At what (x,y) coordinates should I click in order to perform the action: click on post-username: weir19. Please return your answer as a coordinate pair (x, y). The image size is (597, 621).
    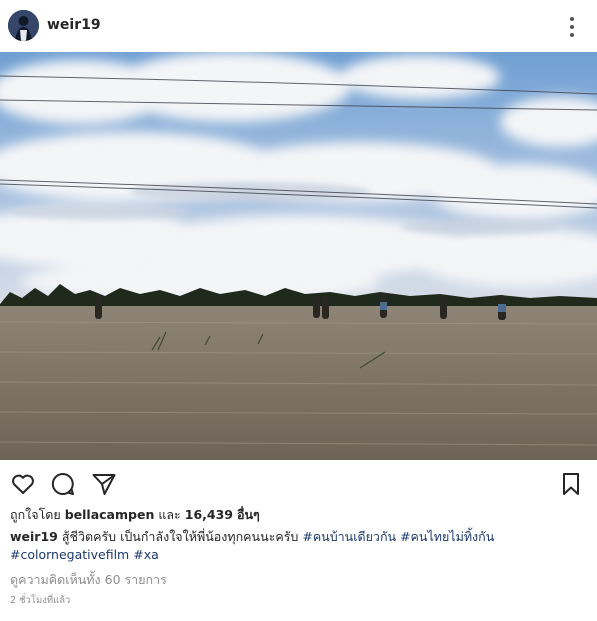
    Looking at the image, I should click on (74, 25).